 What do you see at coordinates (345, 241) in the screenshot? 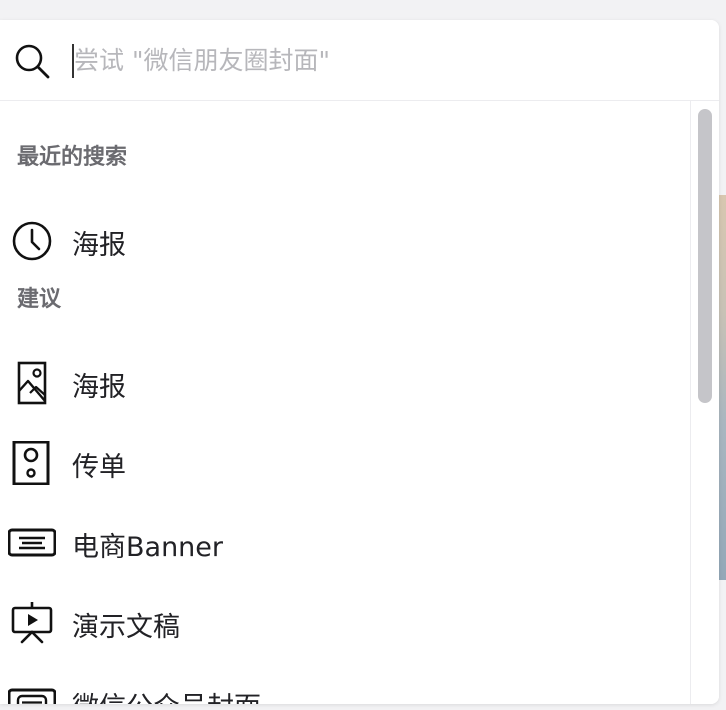
I see `recent-item-poster: 海报` at bounding box center [345, 241].